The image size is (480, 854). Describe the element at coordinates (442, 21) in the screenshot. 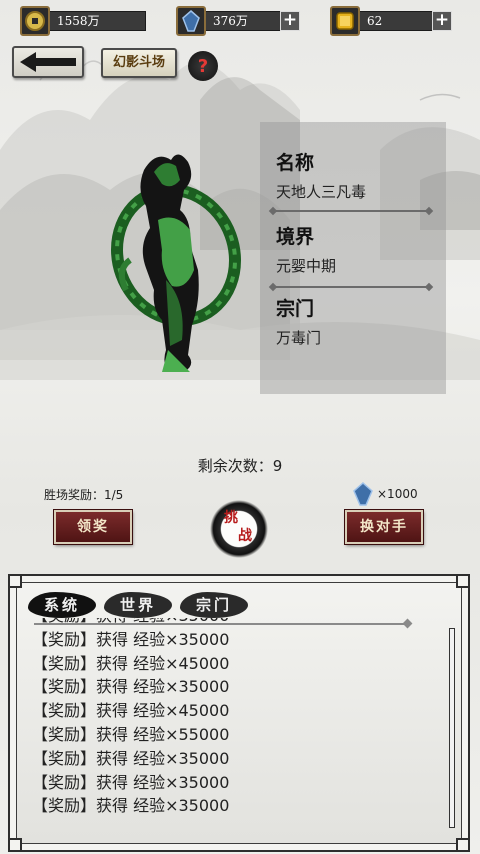

I see `add-gold-ingots-button: +` at that location.